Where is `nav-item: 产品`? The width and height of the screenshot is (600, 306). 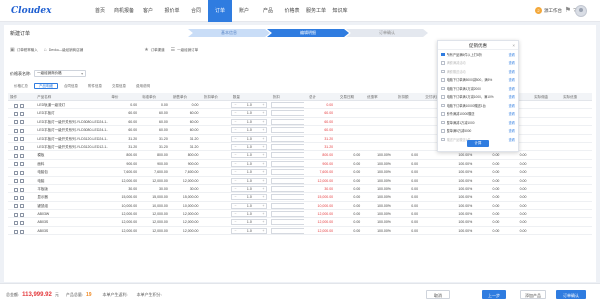 nav-item: 产品 is located at coordinates (268, 11).